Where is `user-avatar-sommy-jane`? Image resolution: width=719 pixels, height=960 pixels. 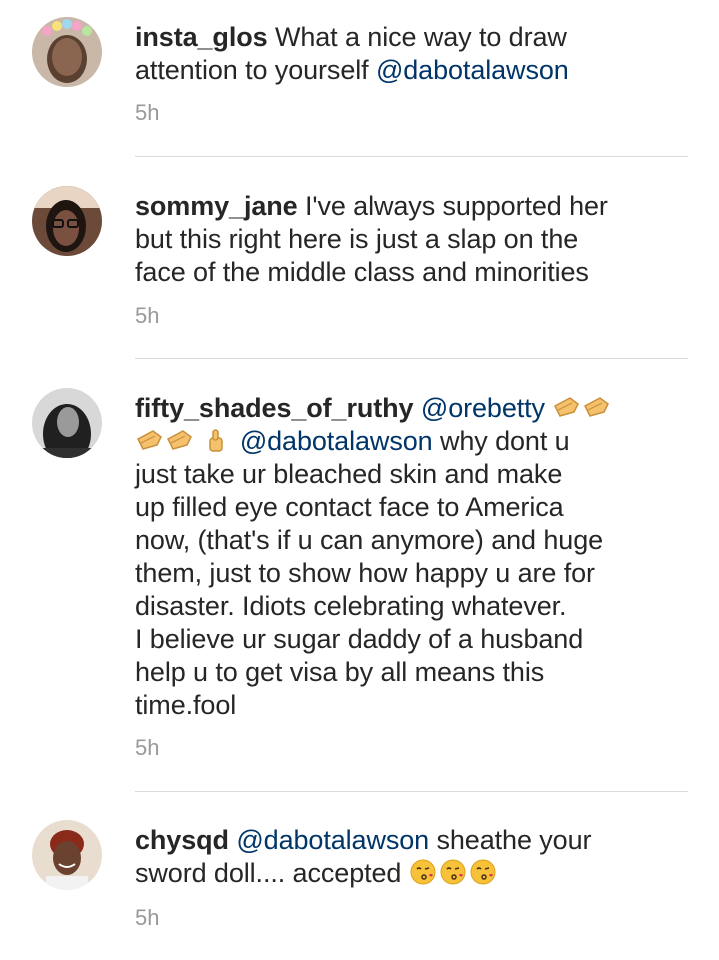
user-avatar-sommy-jane is located at coordinates (67, 221).